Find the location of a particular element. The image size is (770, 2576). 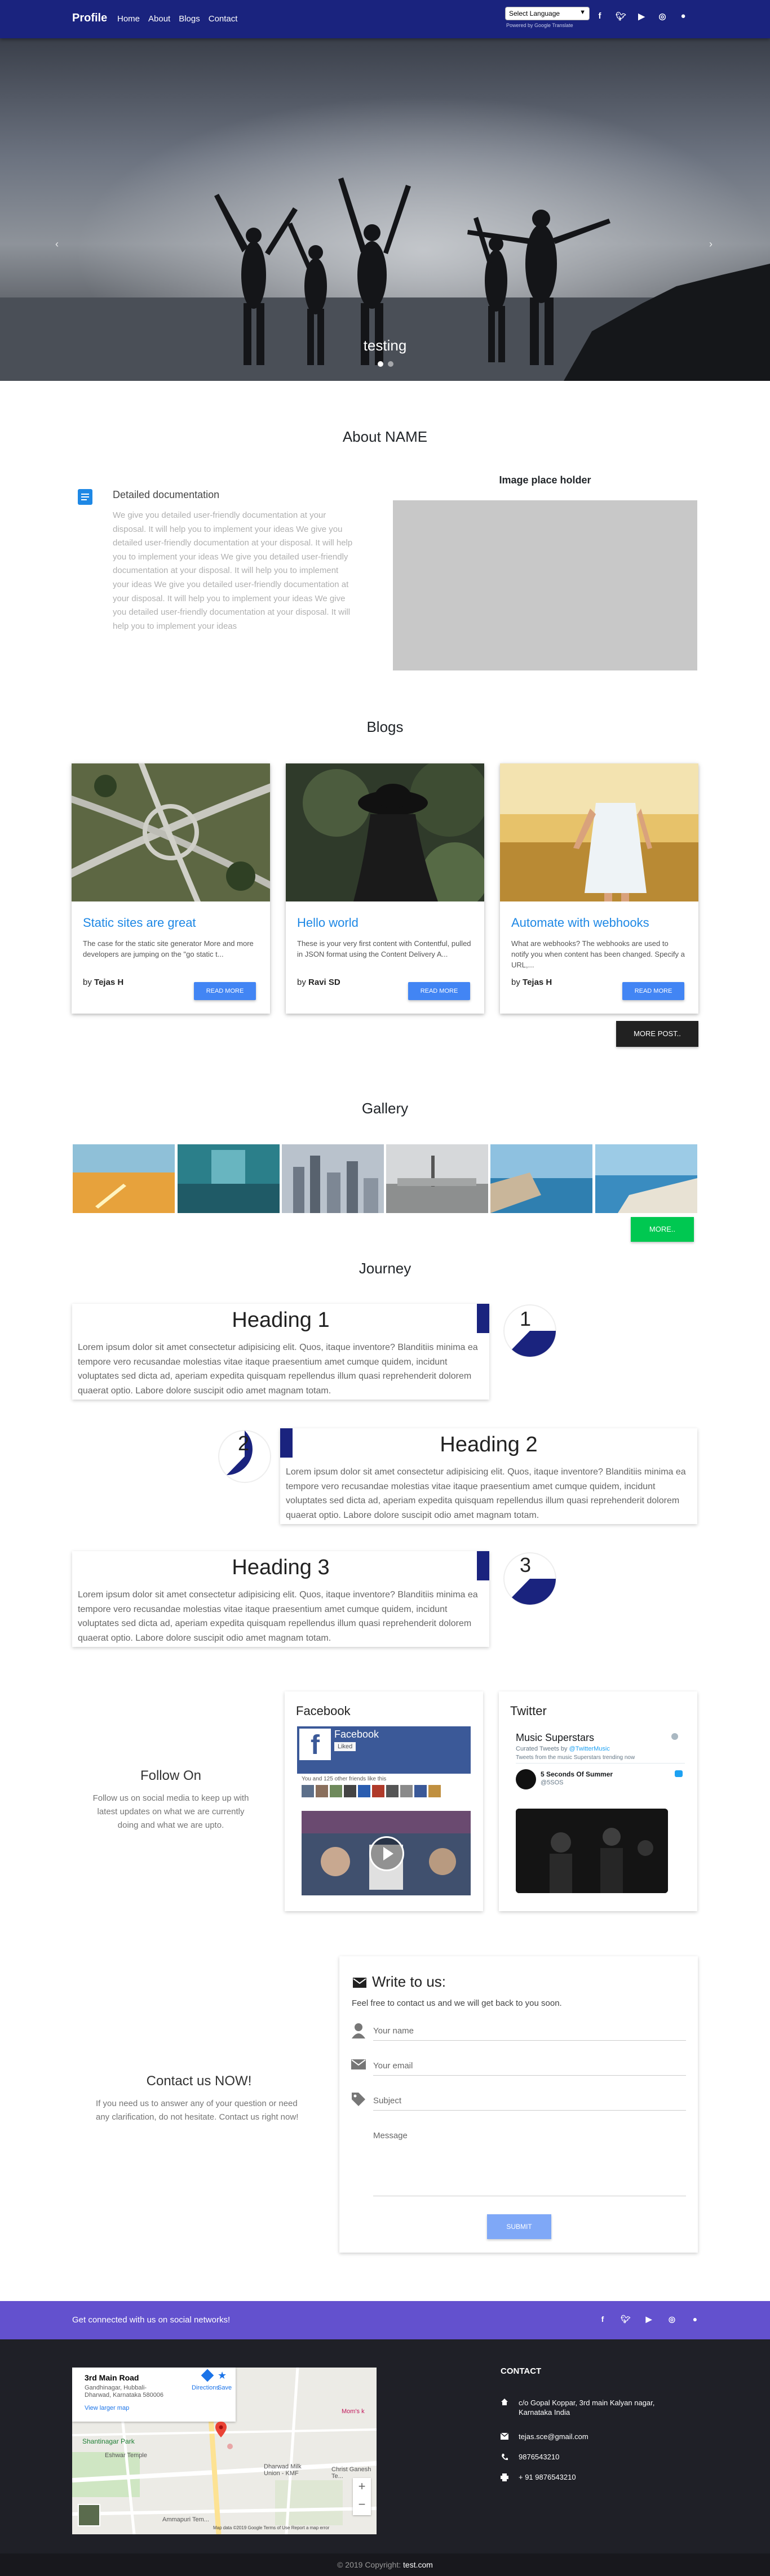

twitter-curator: @TwitterMusic is located at coordinates (590, 1749).